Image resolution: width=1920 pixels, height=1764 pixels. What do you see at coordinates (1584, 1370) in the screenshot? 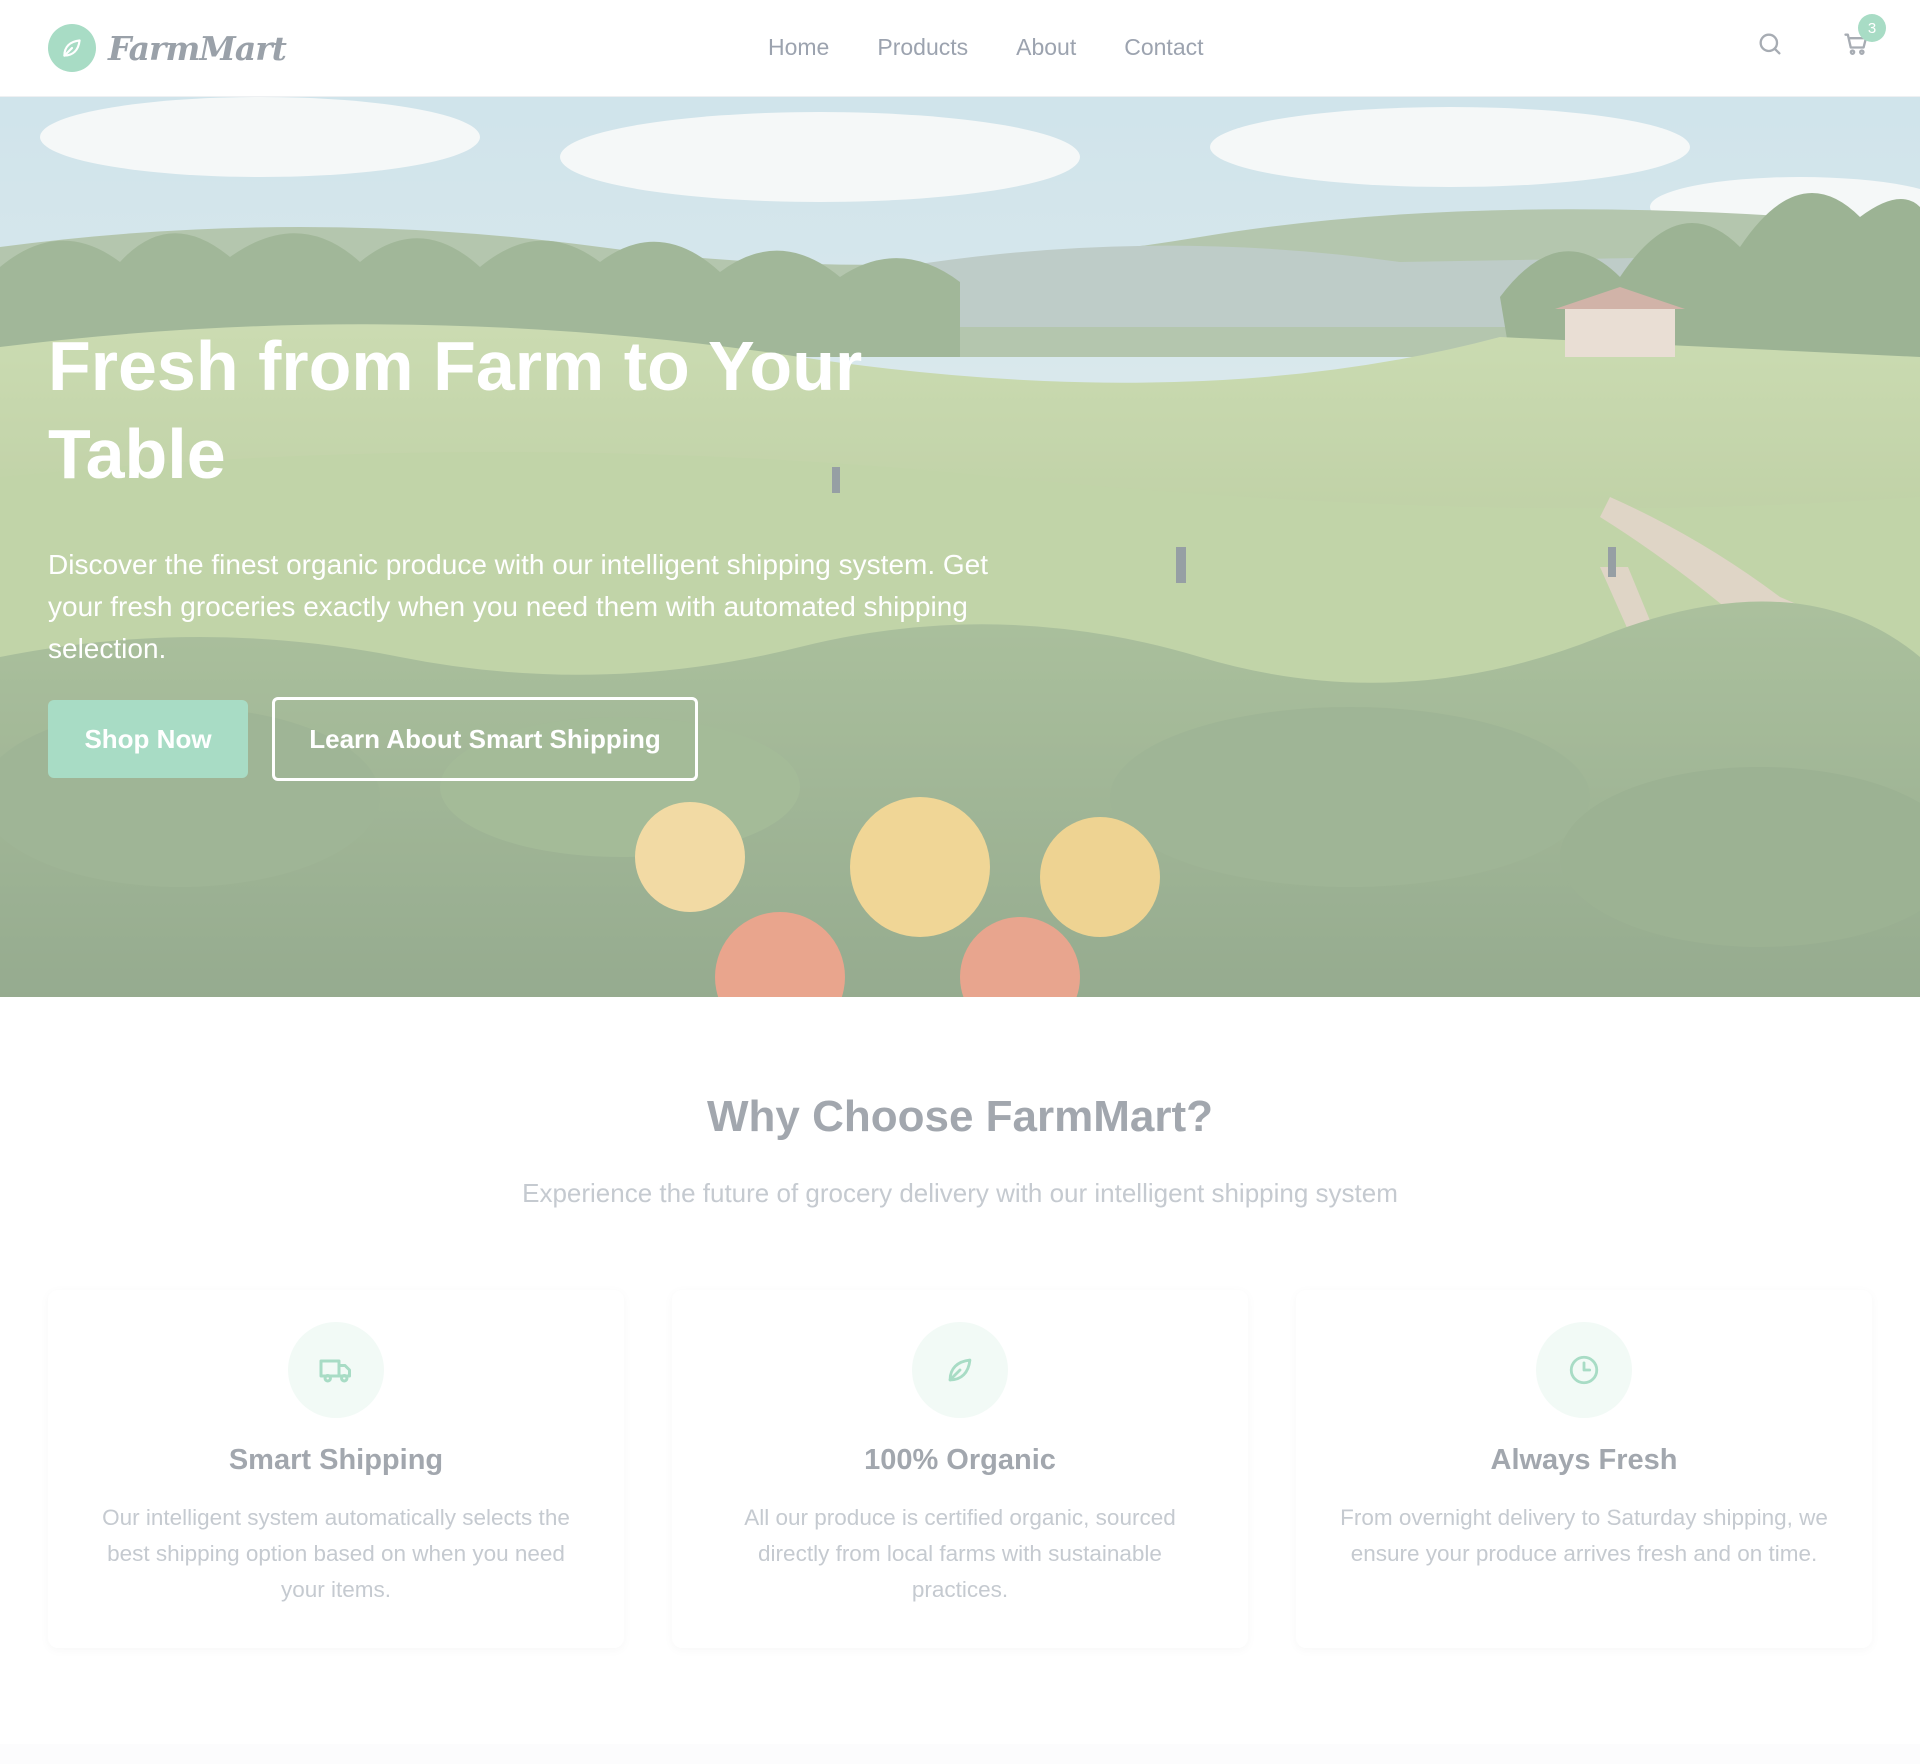
I see `clock-icon` at bounding box center [1584, 1370].